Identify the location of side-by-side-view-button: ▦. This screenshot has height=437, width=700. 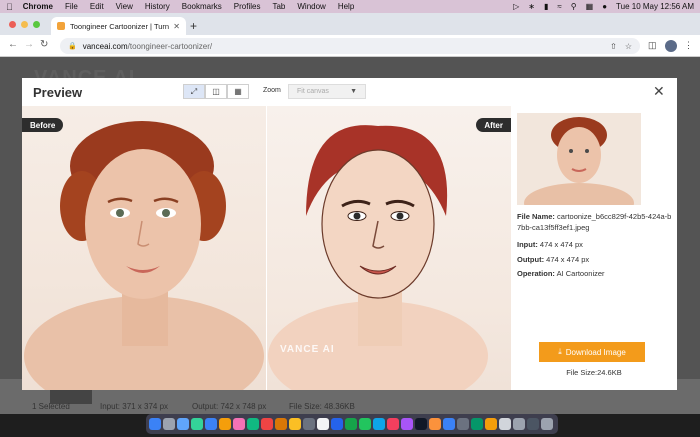
(238, 91).